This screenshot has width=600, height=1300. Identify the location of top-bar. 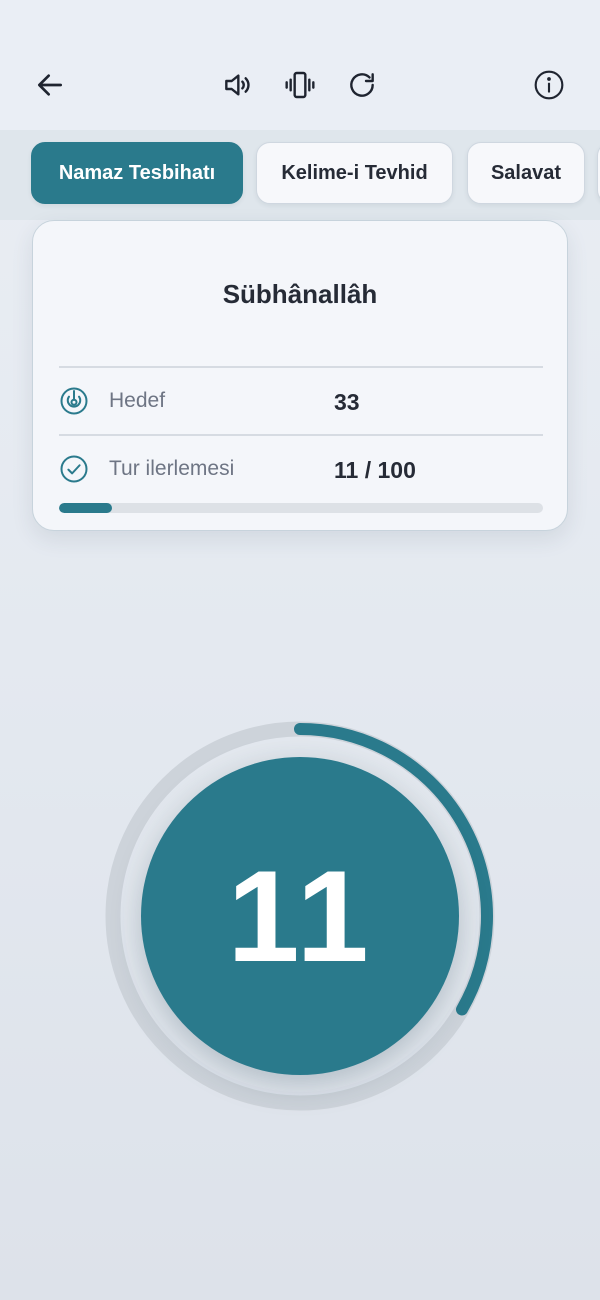
(300, 65).